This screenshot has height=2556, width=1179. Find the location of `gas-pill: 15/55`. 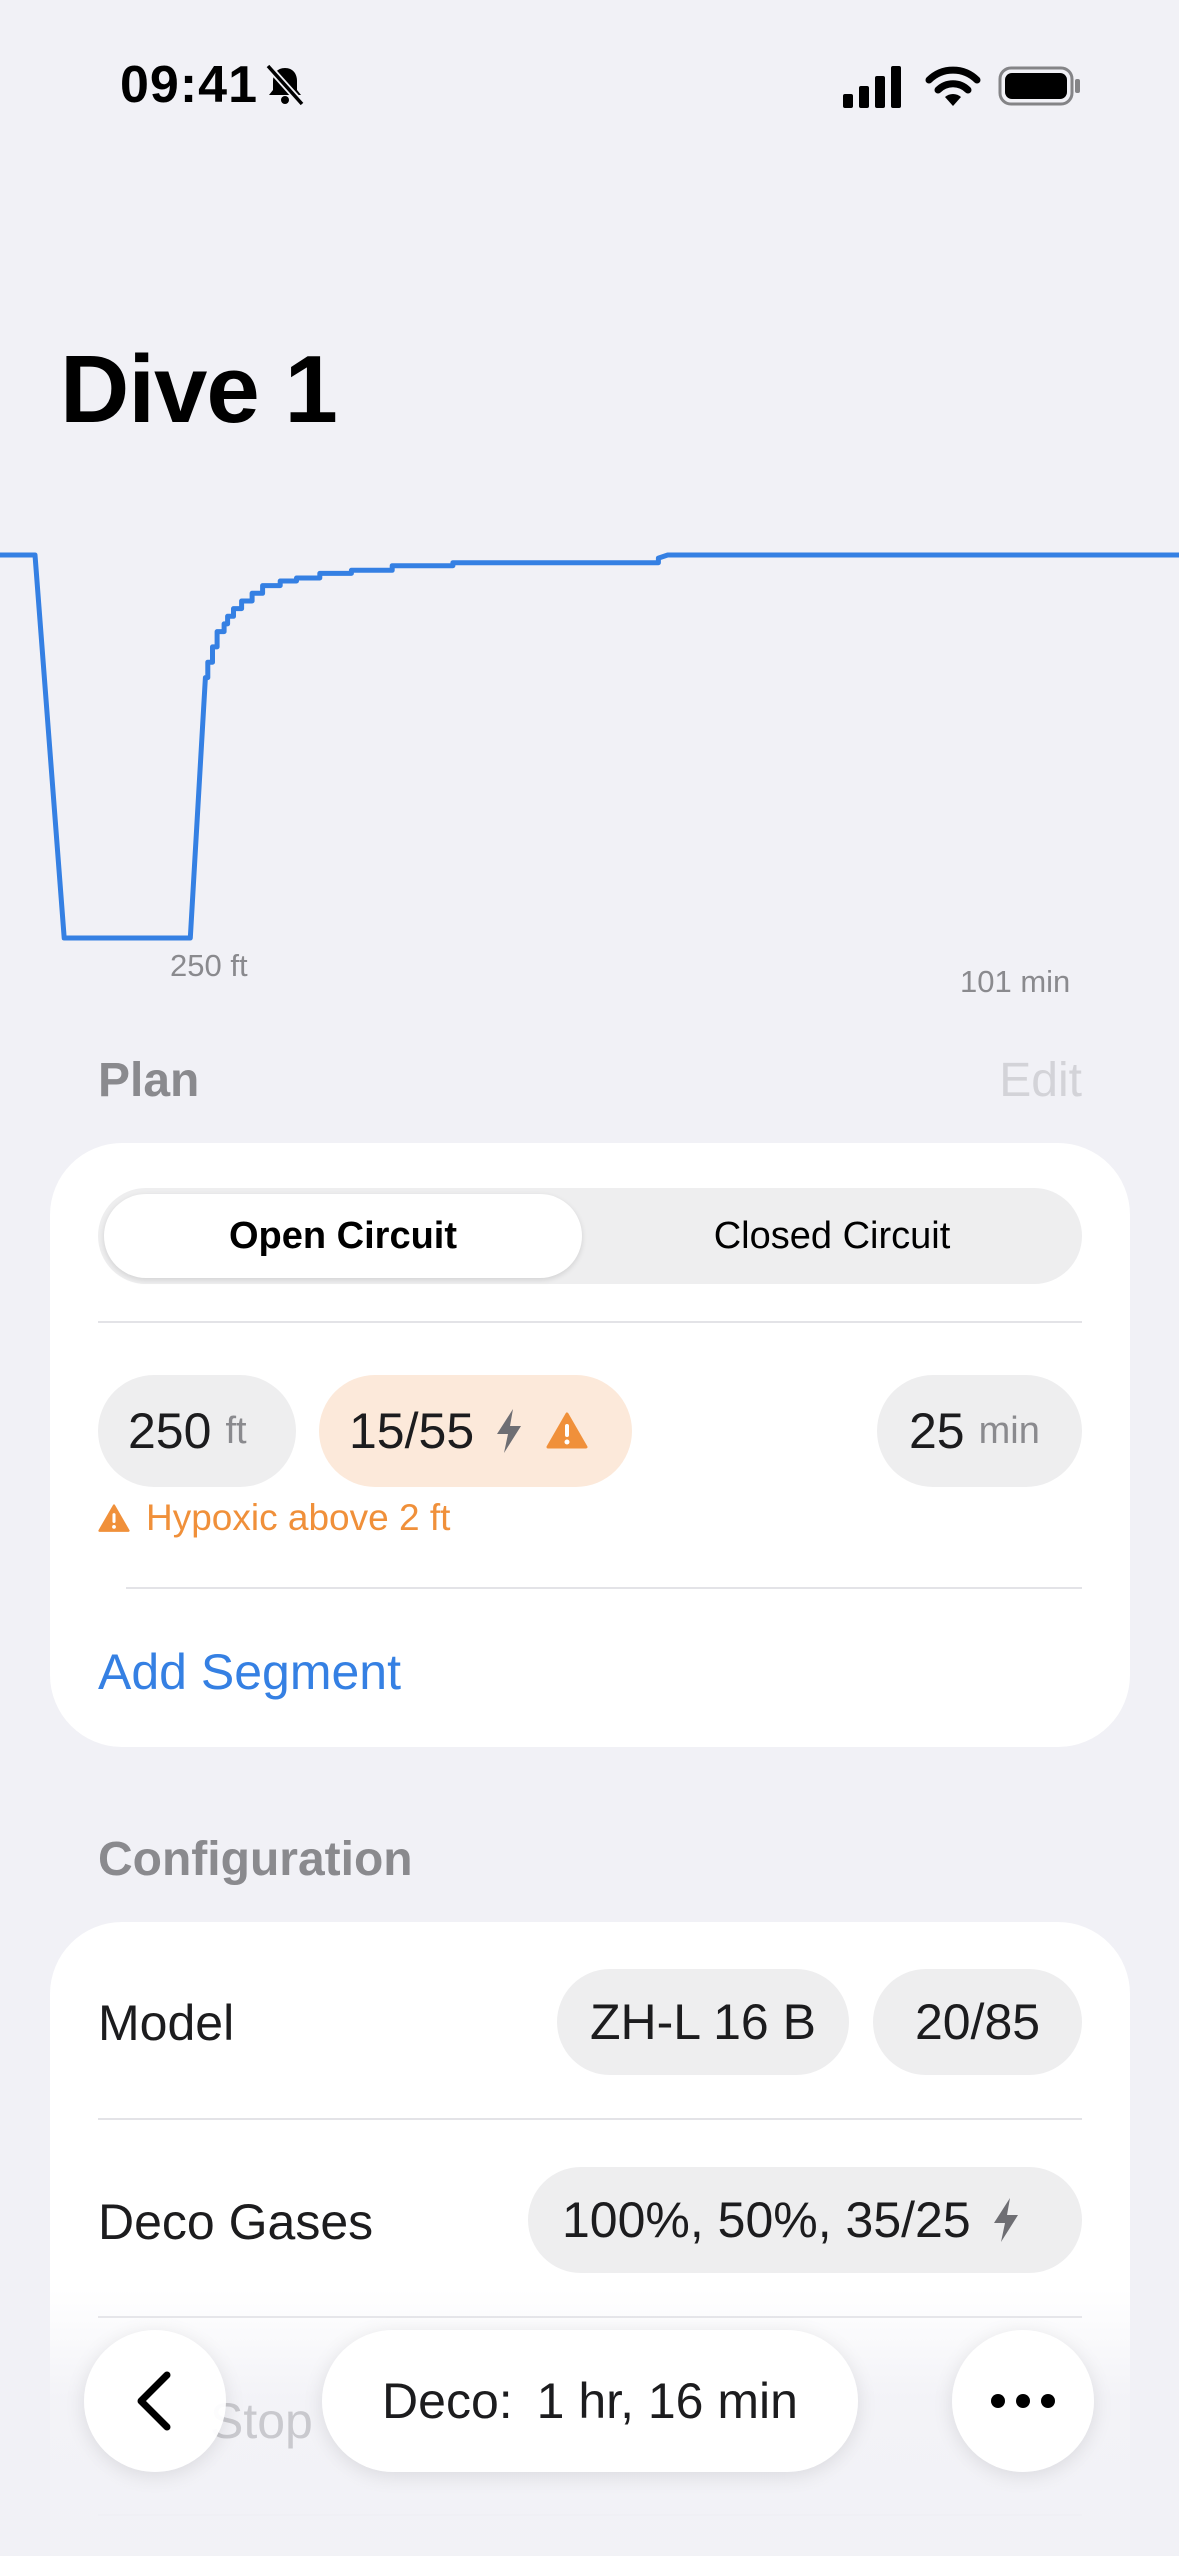

gas-pill: 15/55 is located at coordinates (475, 1431).